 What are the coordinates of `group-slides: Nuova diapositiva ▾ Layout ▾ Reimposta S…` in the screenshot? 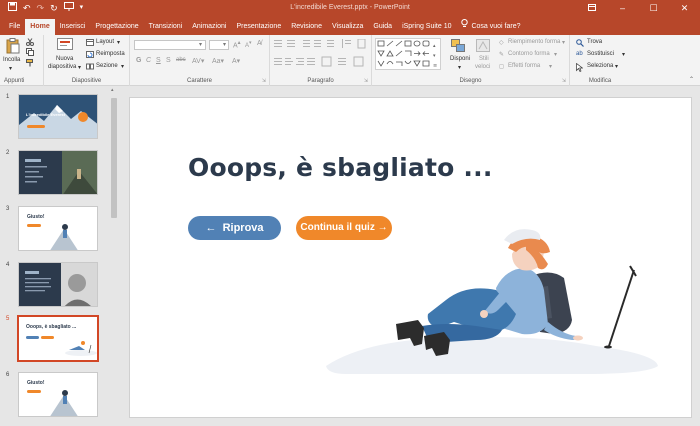 It's located at (87, 60).